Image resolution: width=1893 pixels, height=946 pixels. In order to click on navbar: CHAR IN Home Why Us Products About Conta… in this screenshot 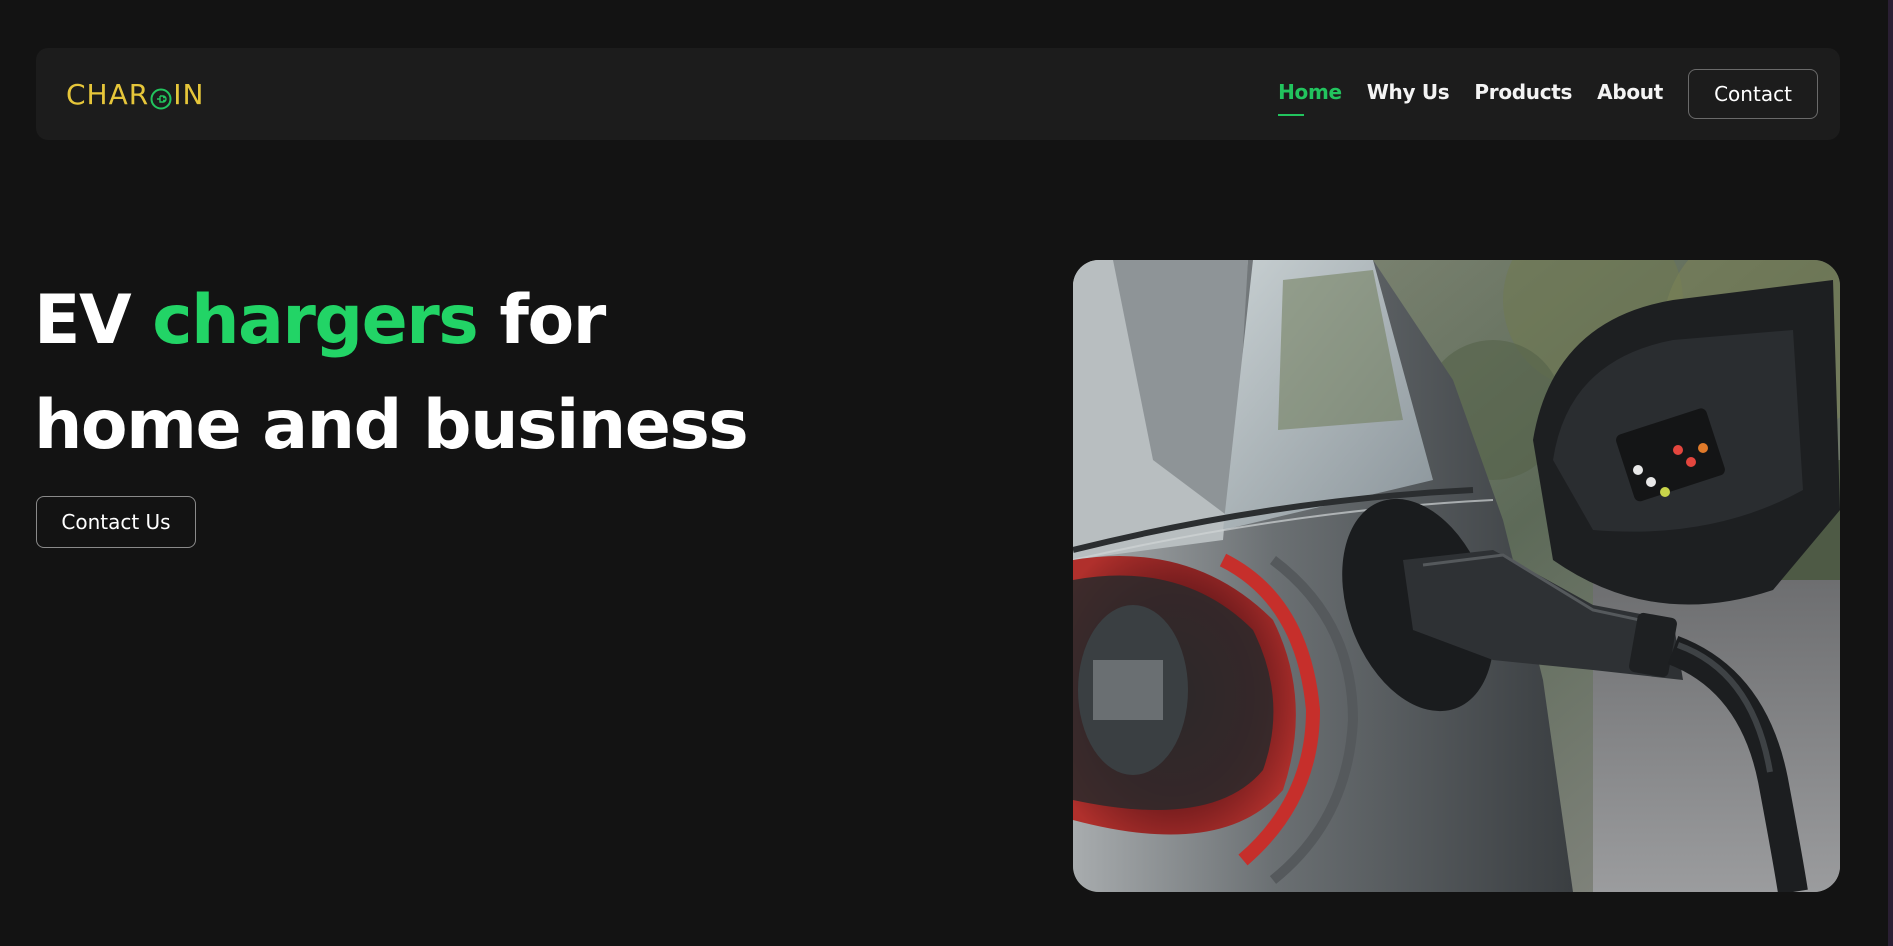, I will do `click(938, 94)`.